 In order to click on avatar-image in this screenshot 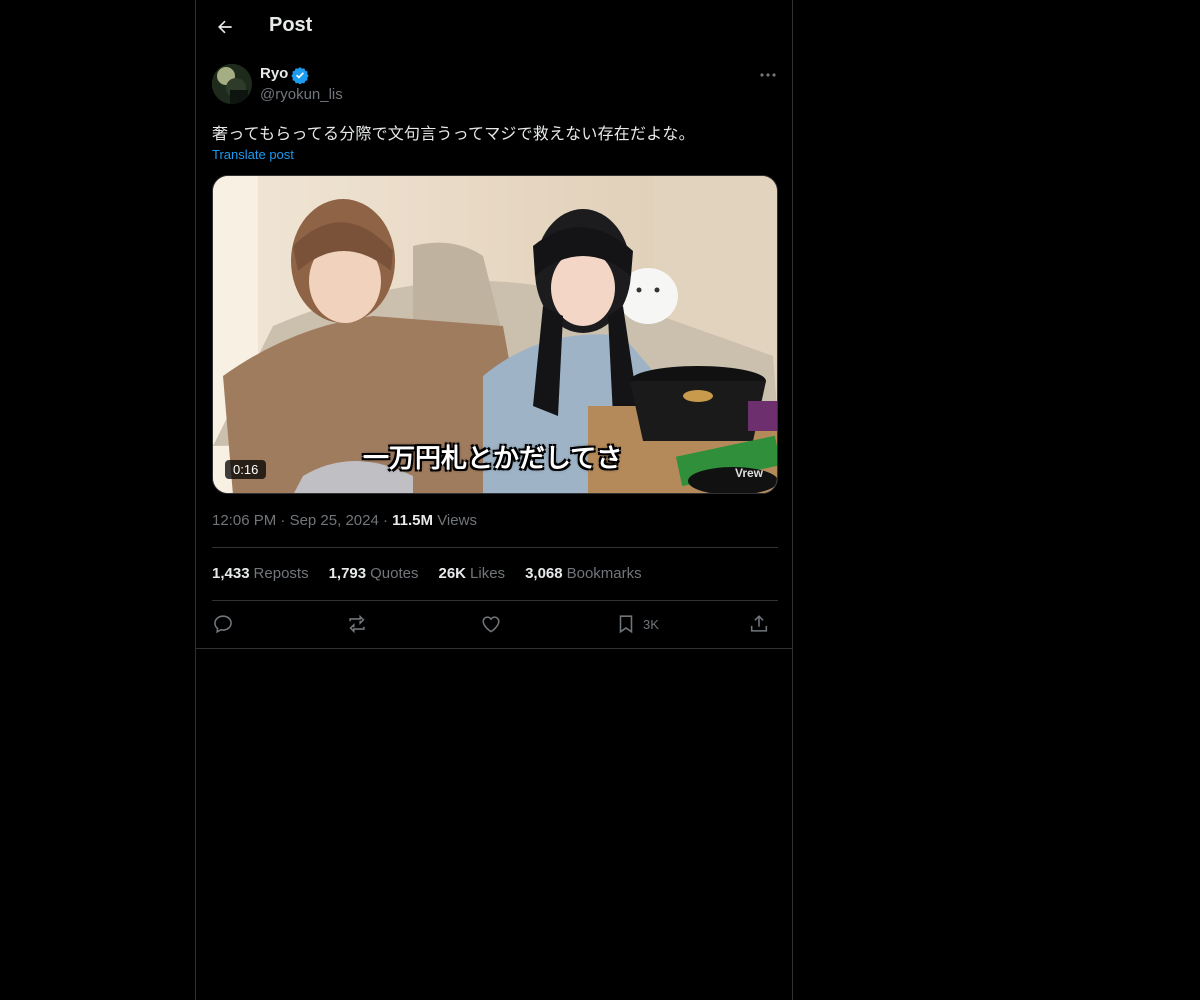, I will do `click(232, 84)`.